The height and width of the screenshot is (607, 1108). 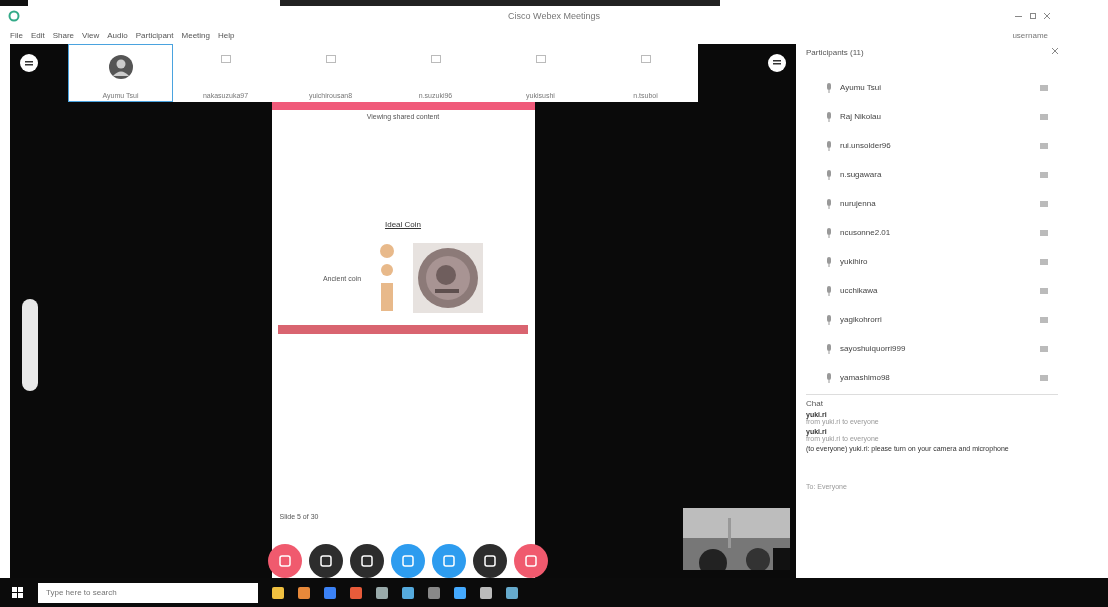 What do you see at coordinates (14, 3) in the screenshot?
I see `dark-bar` at bounding box center [14, 3].